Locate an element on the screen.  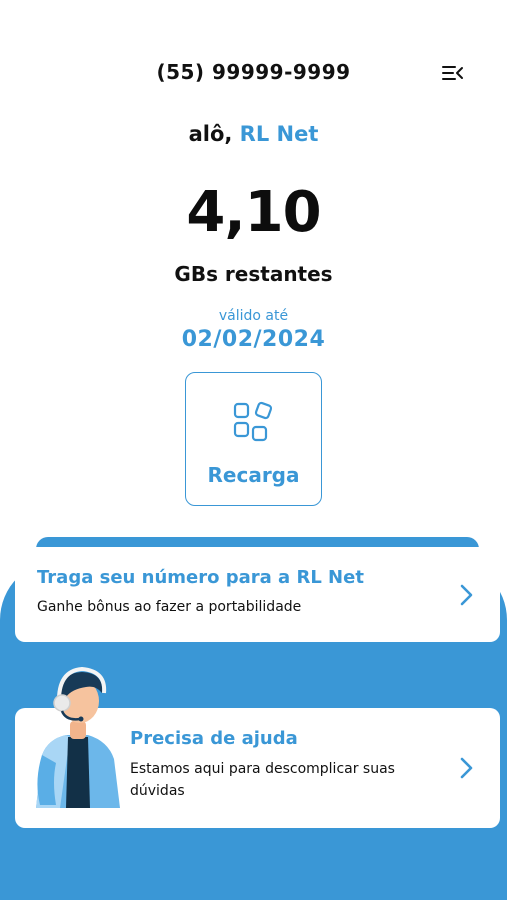
greeting: alô, RL Net is located at coordinates (253, 134).